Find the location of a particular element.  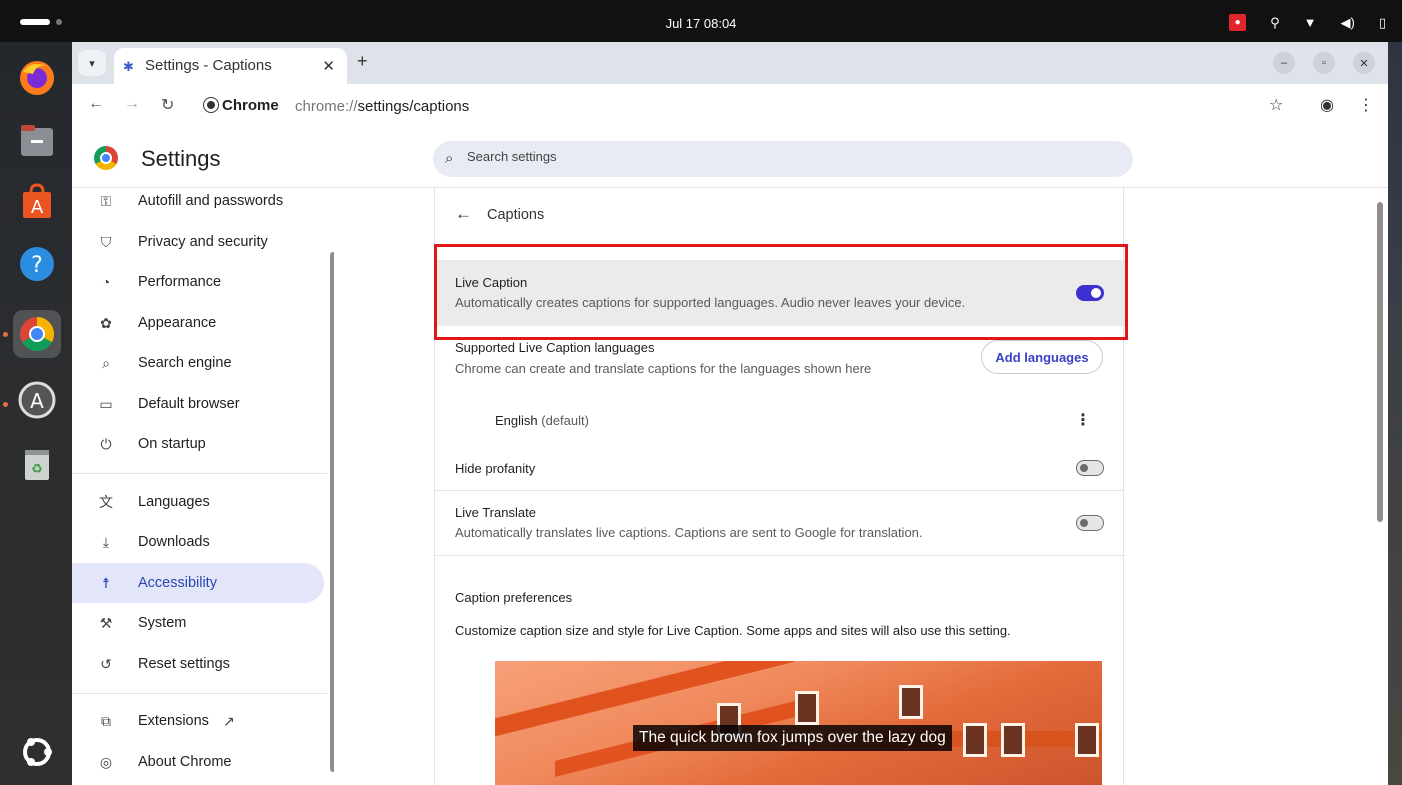

live-translate-toggle is located at coordinates (1090, 523).